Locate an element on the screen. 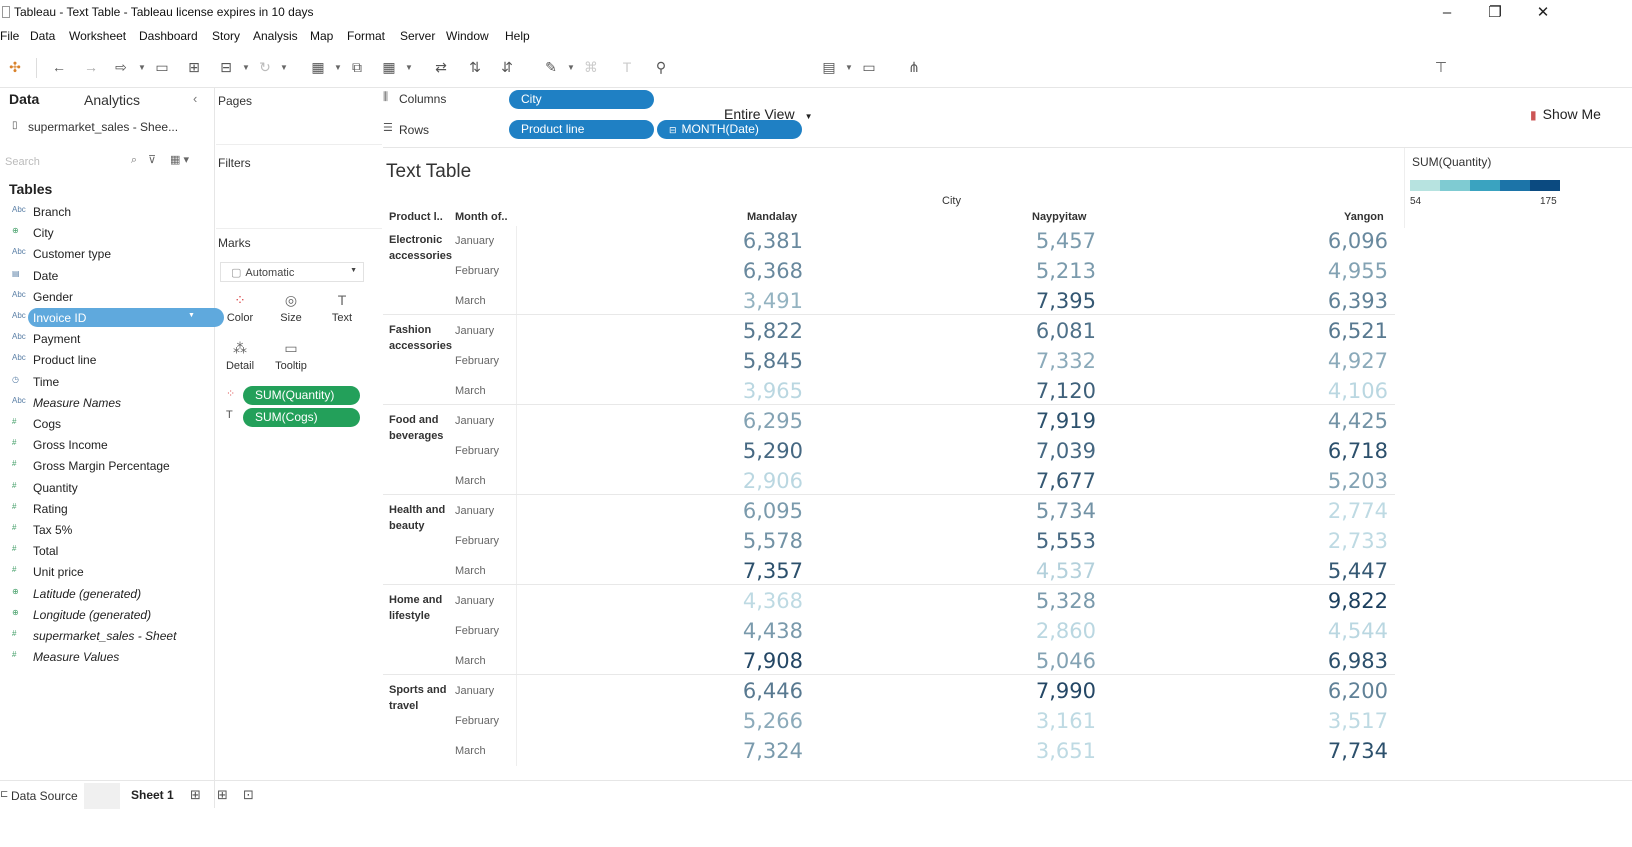 This screenshot has height=847, width=1632. menu-story: Story is located at coordinates (226, 36).